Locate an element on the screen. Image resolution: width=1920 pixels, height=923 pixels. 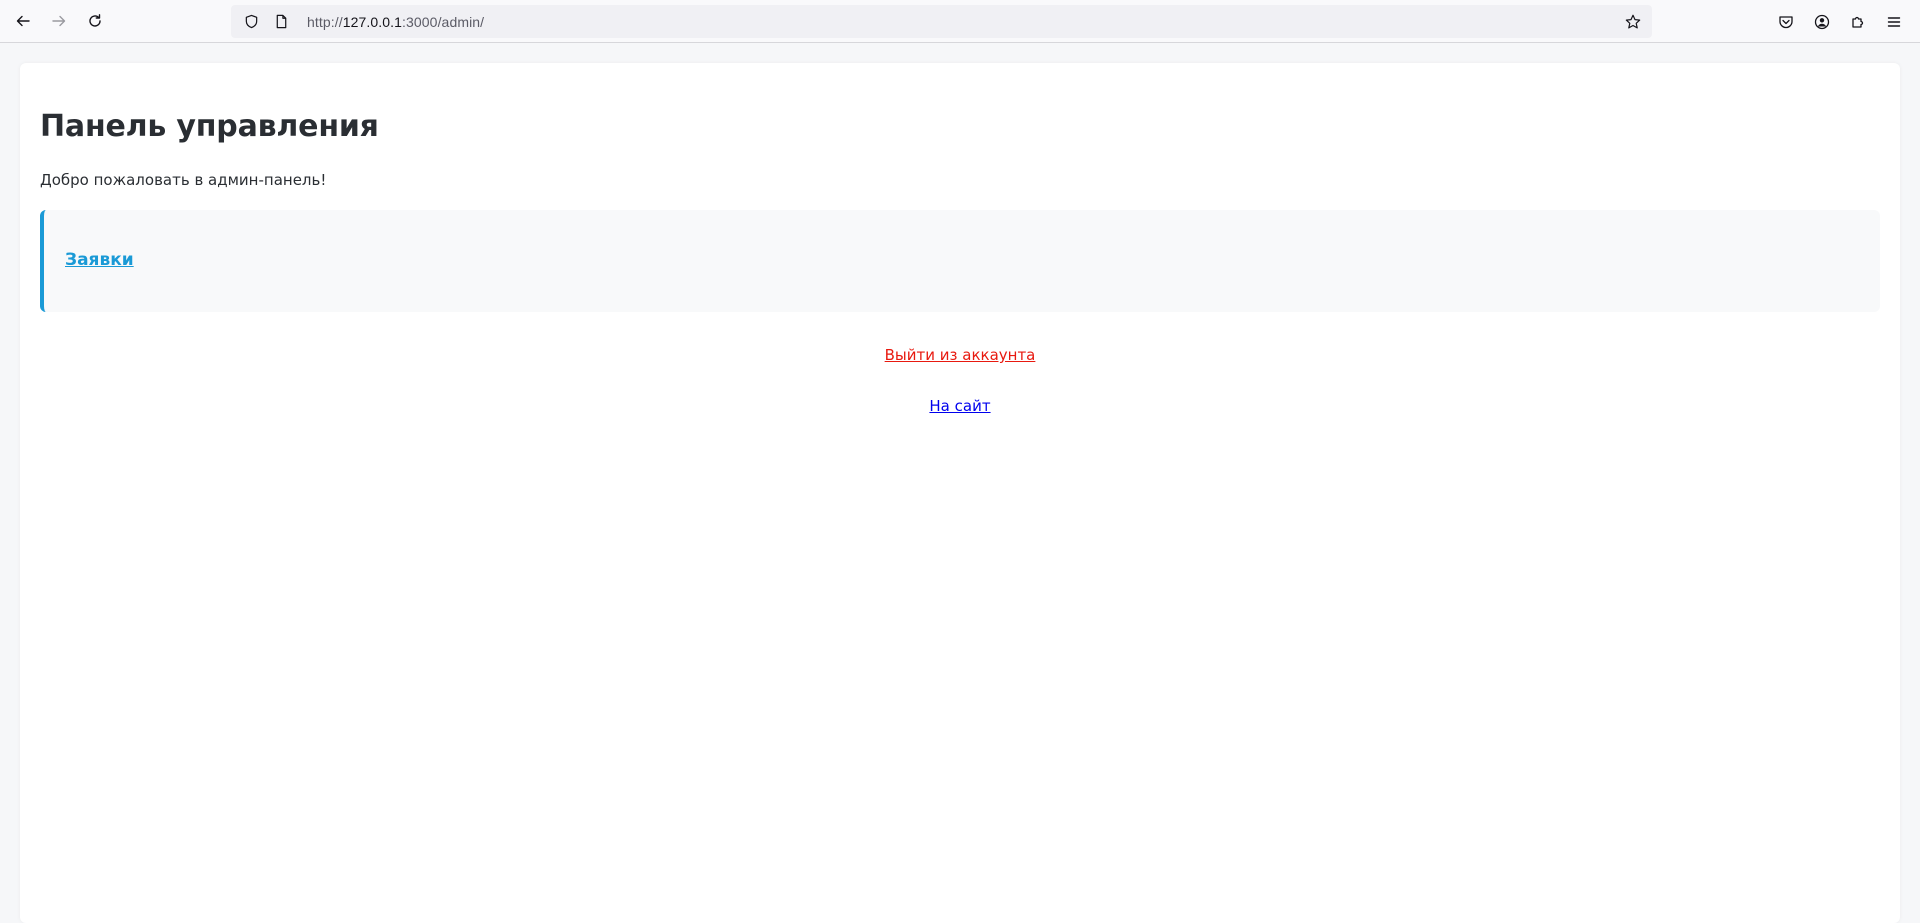
app-menu-button is located at coordinates (1894, 22).